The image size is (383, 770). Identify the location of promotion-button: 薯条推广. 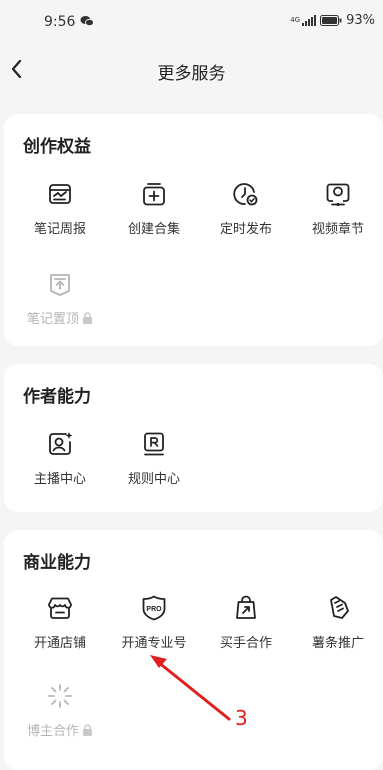
(338, 627).